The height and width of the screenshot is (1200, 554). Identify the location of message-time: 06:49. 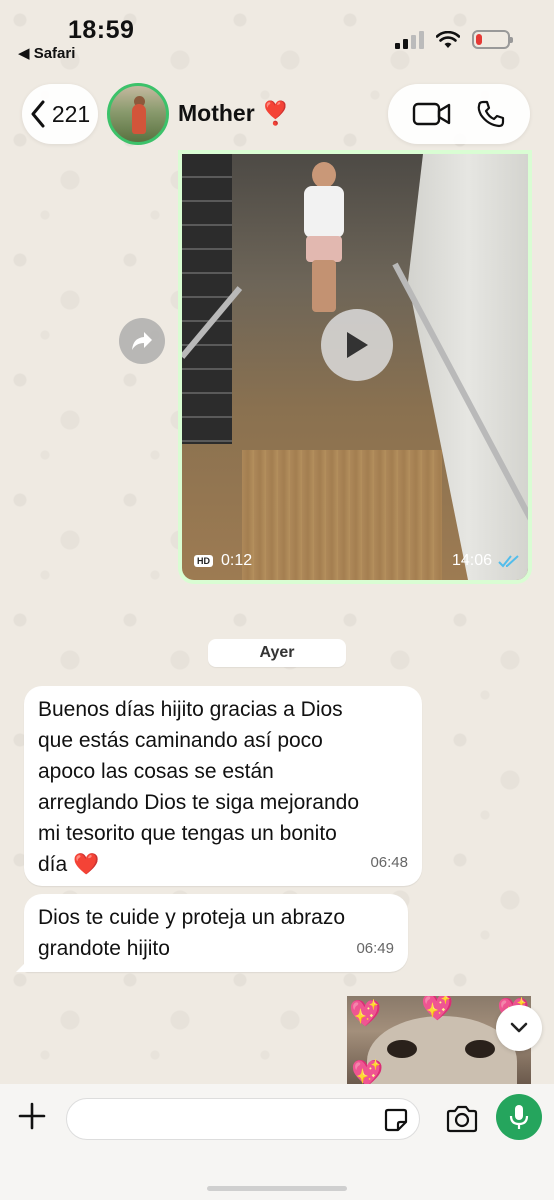
(375, 948).